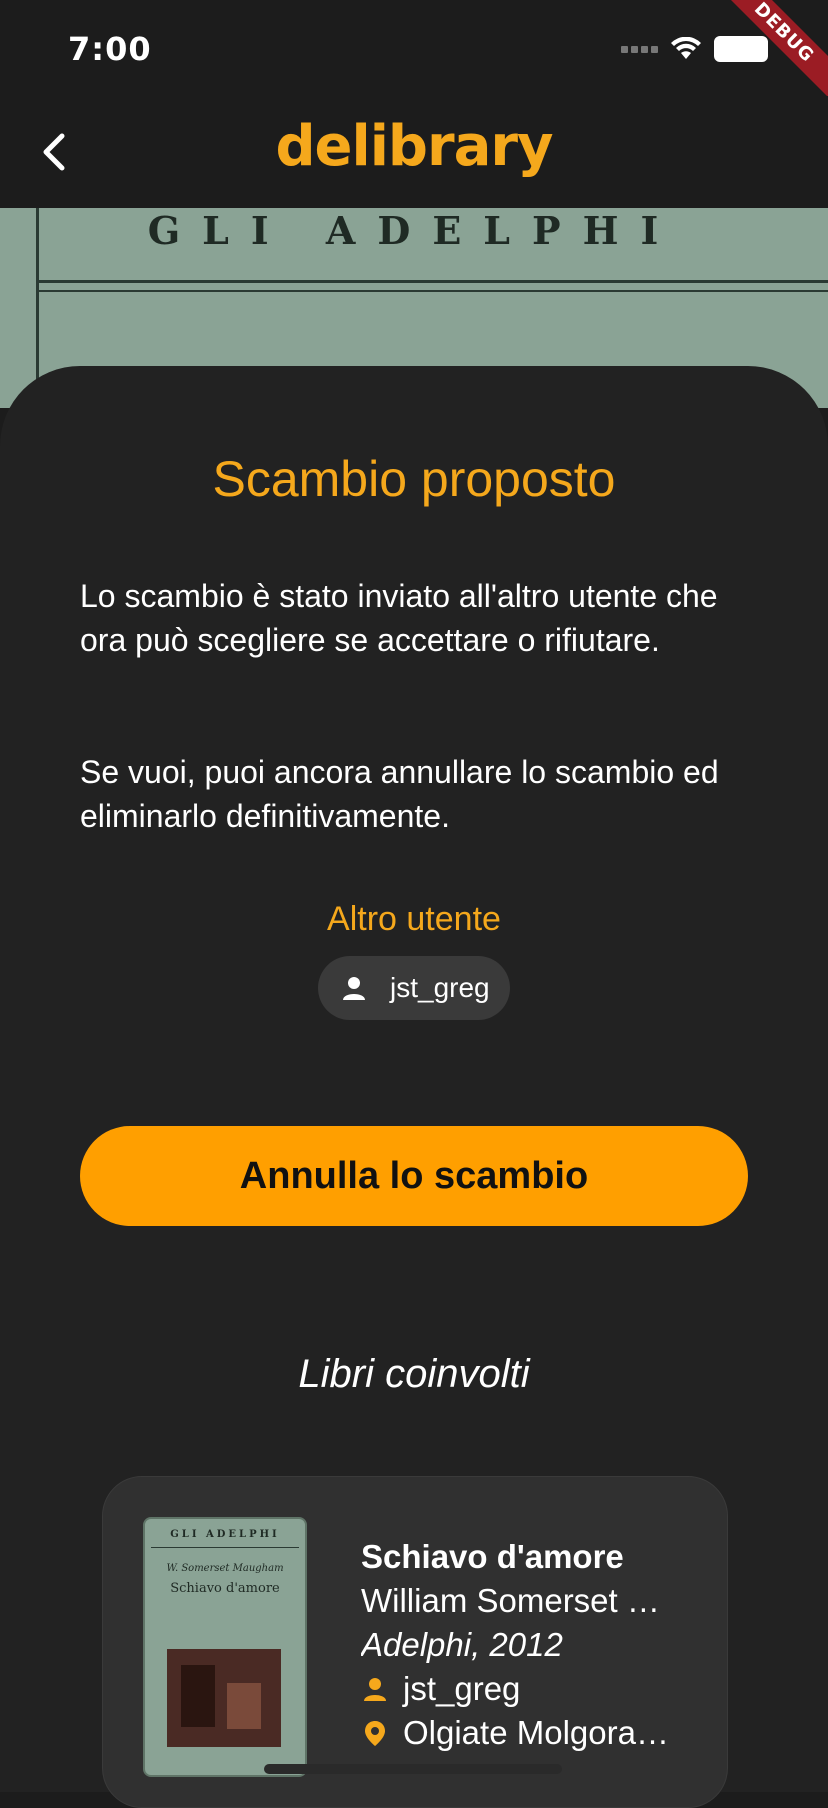  I want to click on location-pin-icon, so click(375, 1733).